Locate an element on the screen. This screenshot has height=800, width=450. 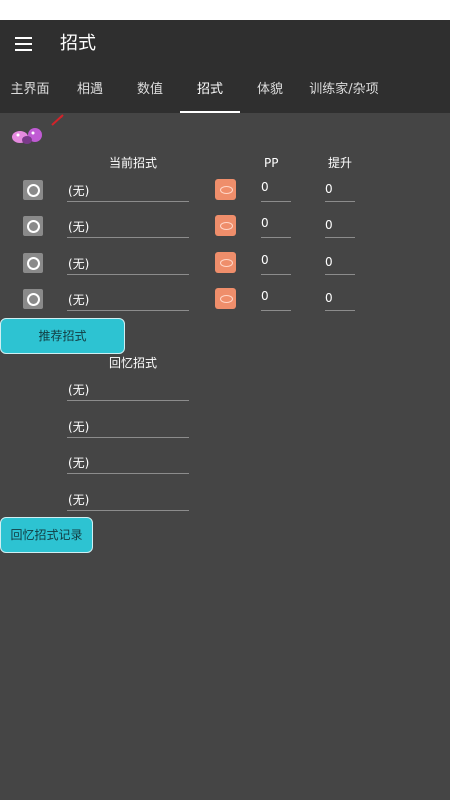
ppup-field-1: 0 is located at coordinates (340, 190).